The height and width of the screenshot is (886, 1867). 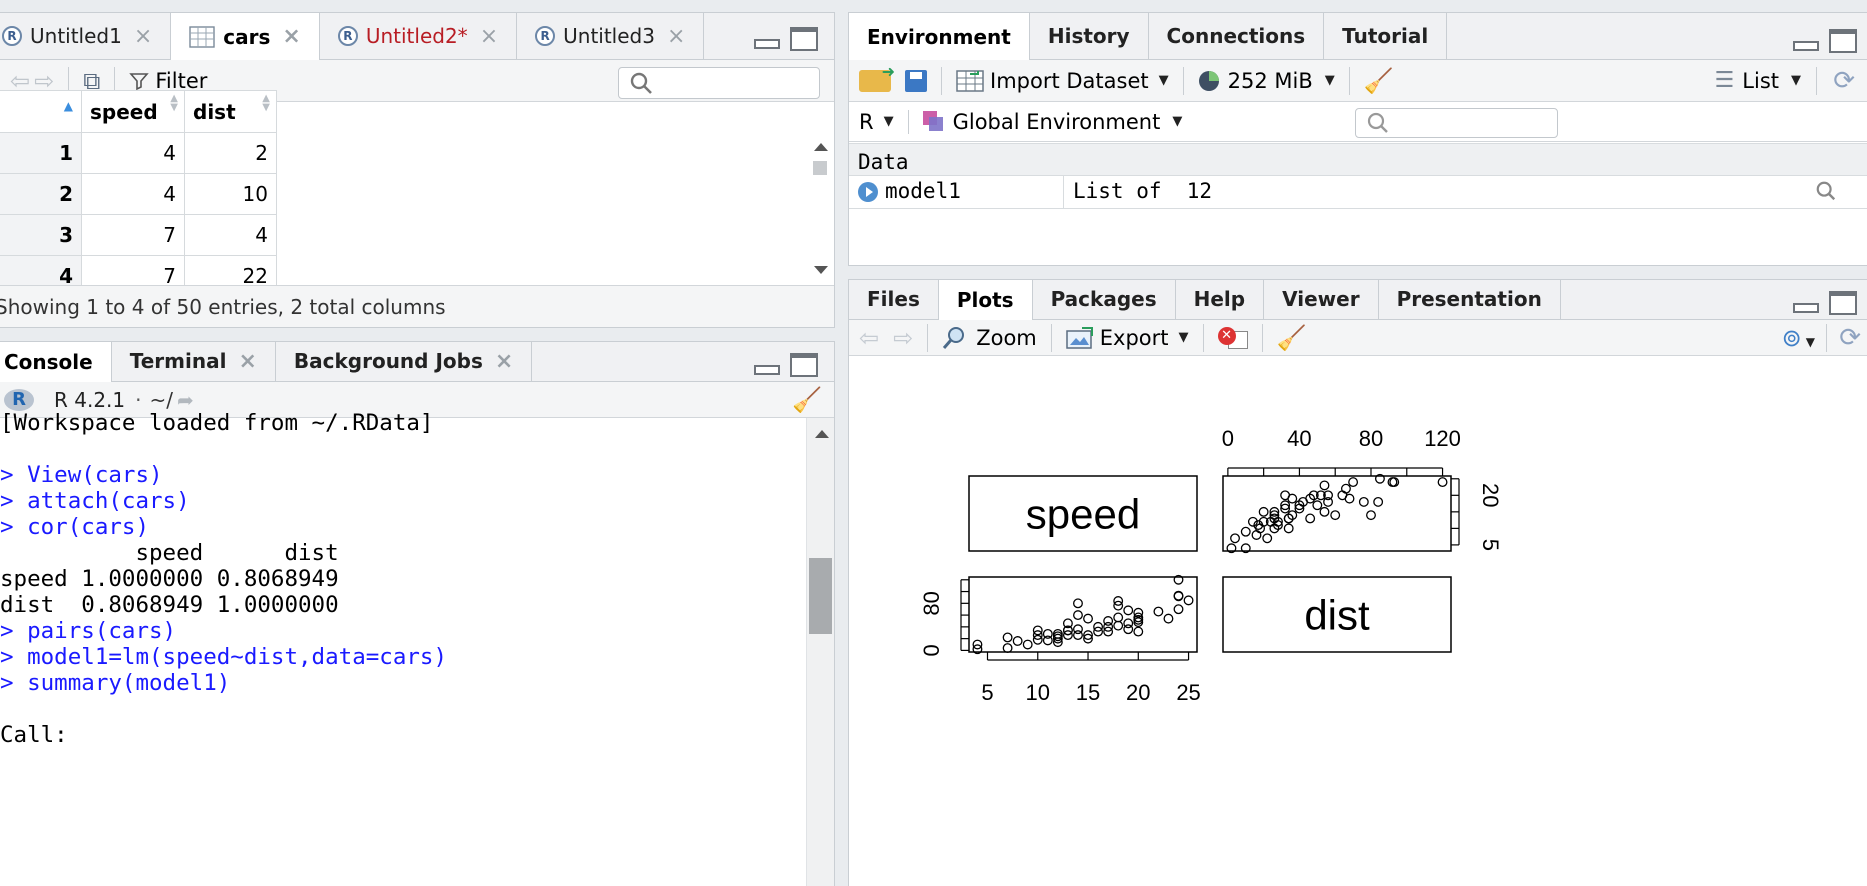 What do you see at coordinates (916, 80) in the screenshot?
I see `save-workspace-icon` at bounding box center [916, 80].